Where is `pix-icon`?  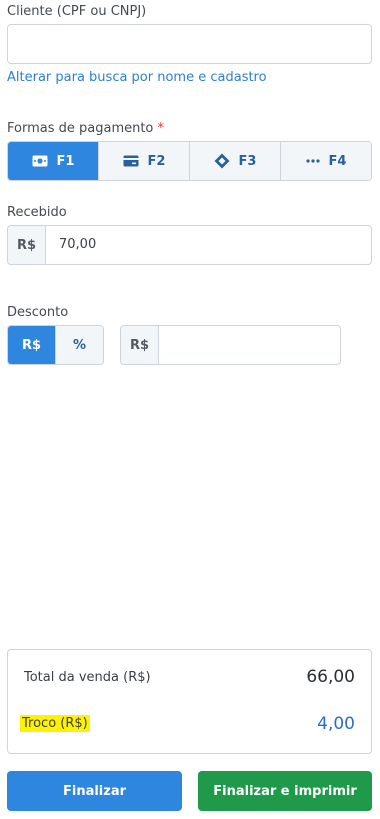 pix-icon is located at coordinates (222, 161).